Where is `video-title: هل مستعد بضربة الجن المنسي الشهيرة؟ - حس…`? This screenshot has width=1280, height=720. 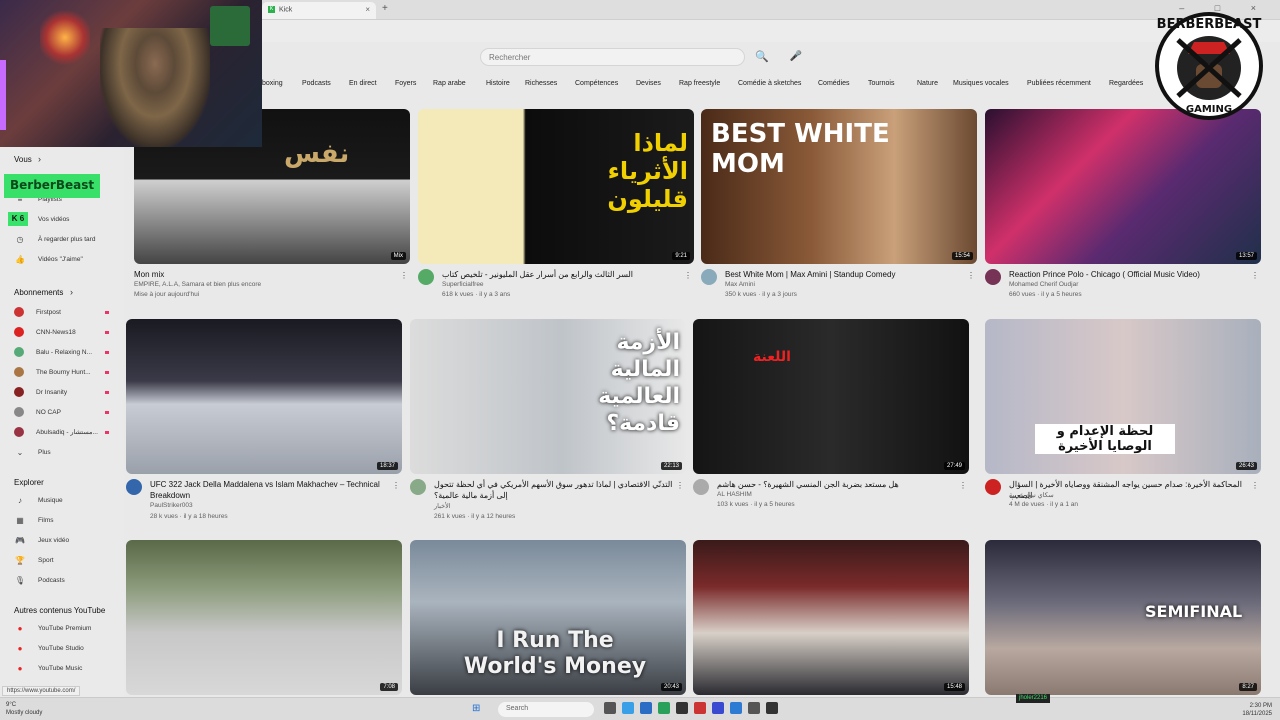
video-title: هل مستعد بضربة الجن المنسي الشهيرة؟ - حس… is located at coordinates (837, 484).